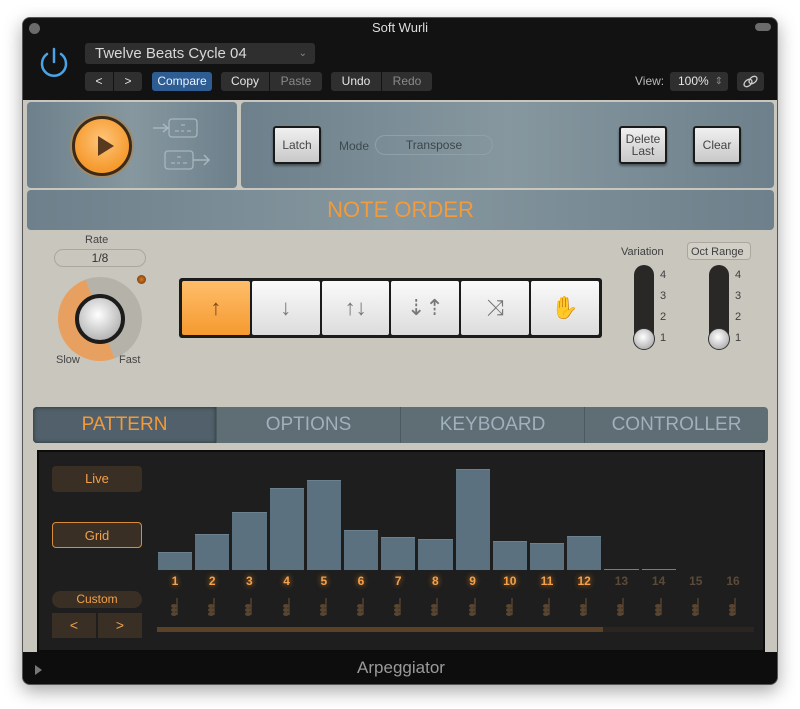 Image resolution: width=800 pixels, height=709 pixels. What do you see at coordinates (212, 551) in the screenshot?
I see `step-2-velocity-bar` at bounding box center [212, 551].